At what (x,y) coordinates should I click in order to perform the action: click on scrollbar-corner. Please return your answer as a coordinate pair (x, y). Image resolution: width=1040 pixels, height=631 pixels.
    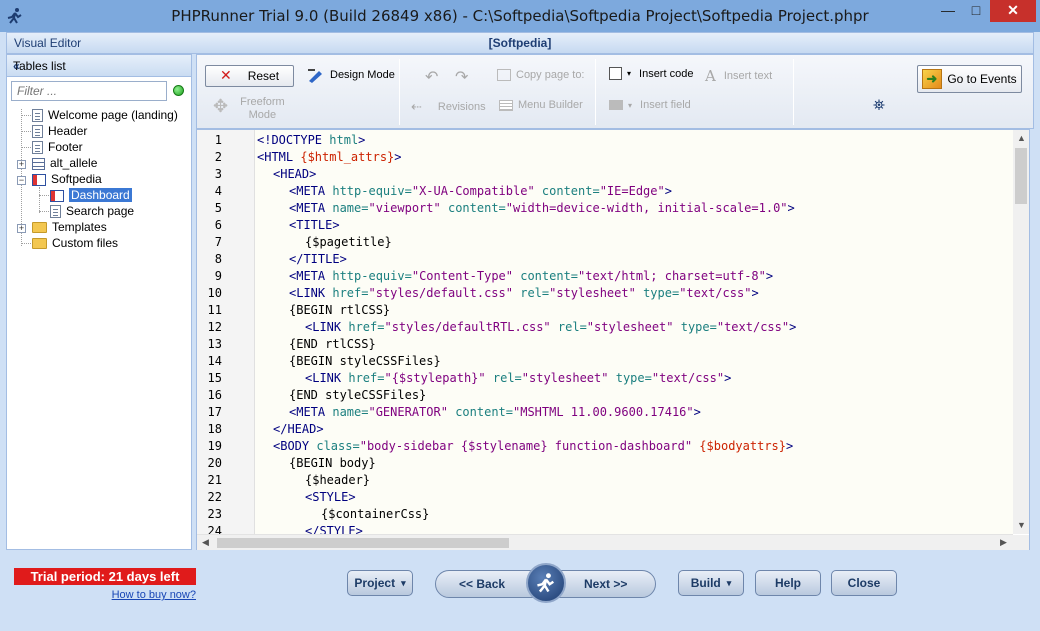
    Looking at the image, I should click on (1021, 543).